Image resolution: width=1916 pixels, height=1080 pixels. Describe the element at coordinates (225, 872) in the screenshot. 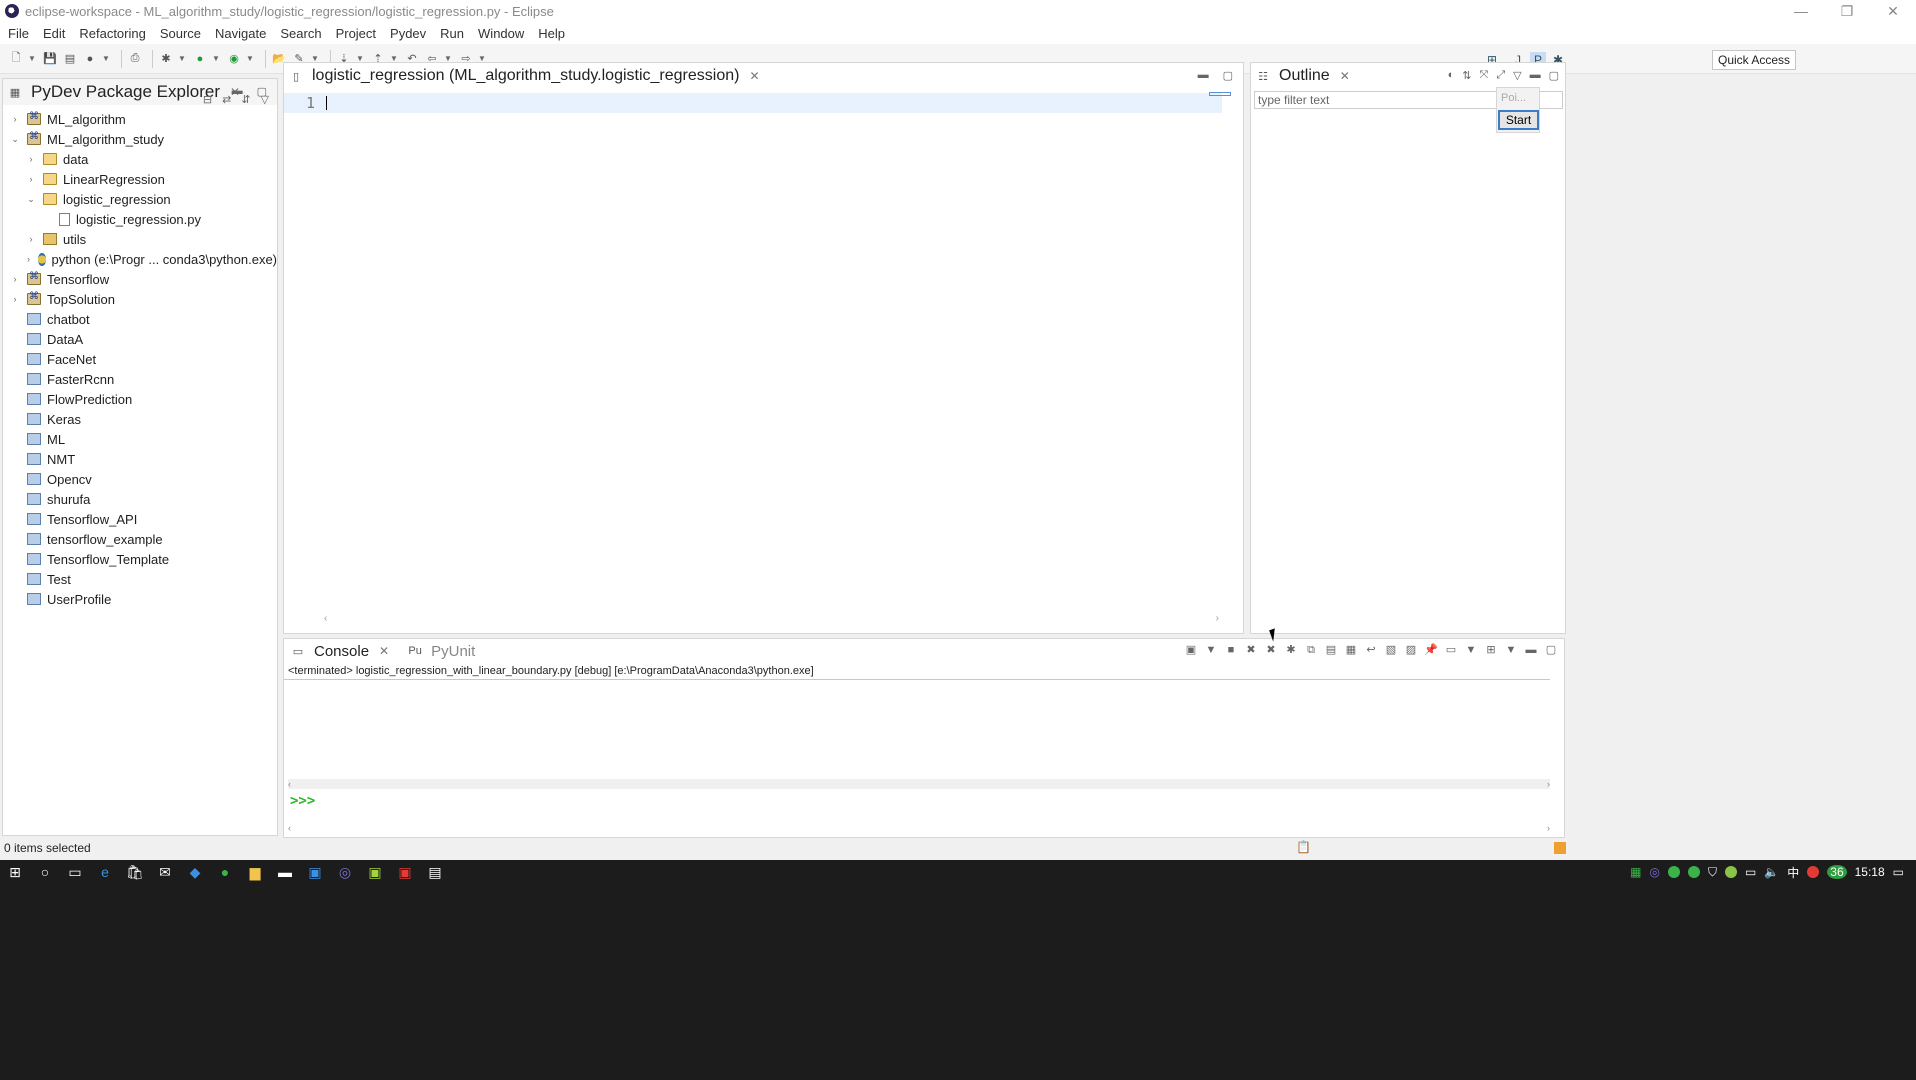

I see `wechat-icon: ●` at that location.